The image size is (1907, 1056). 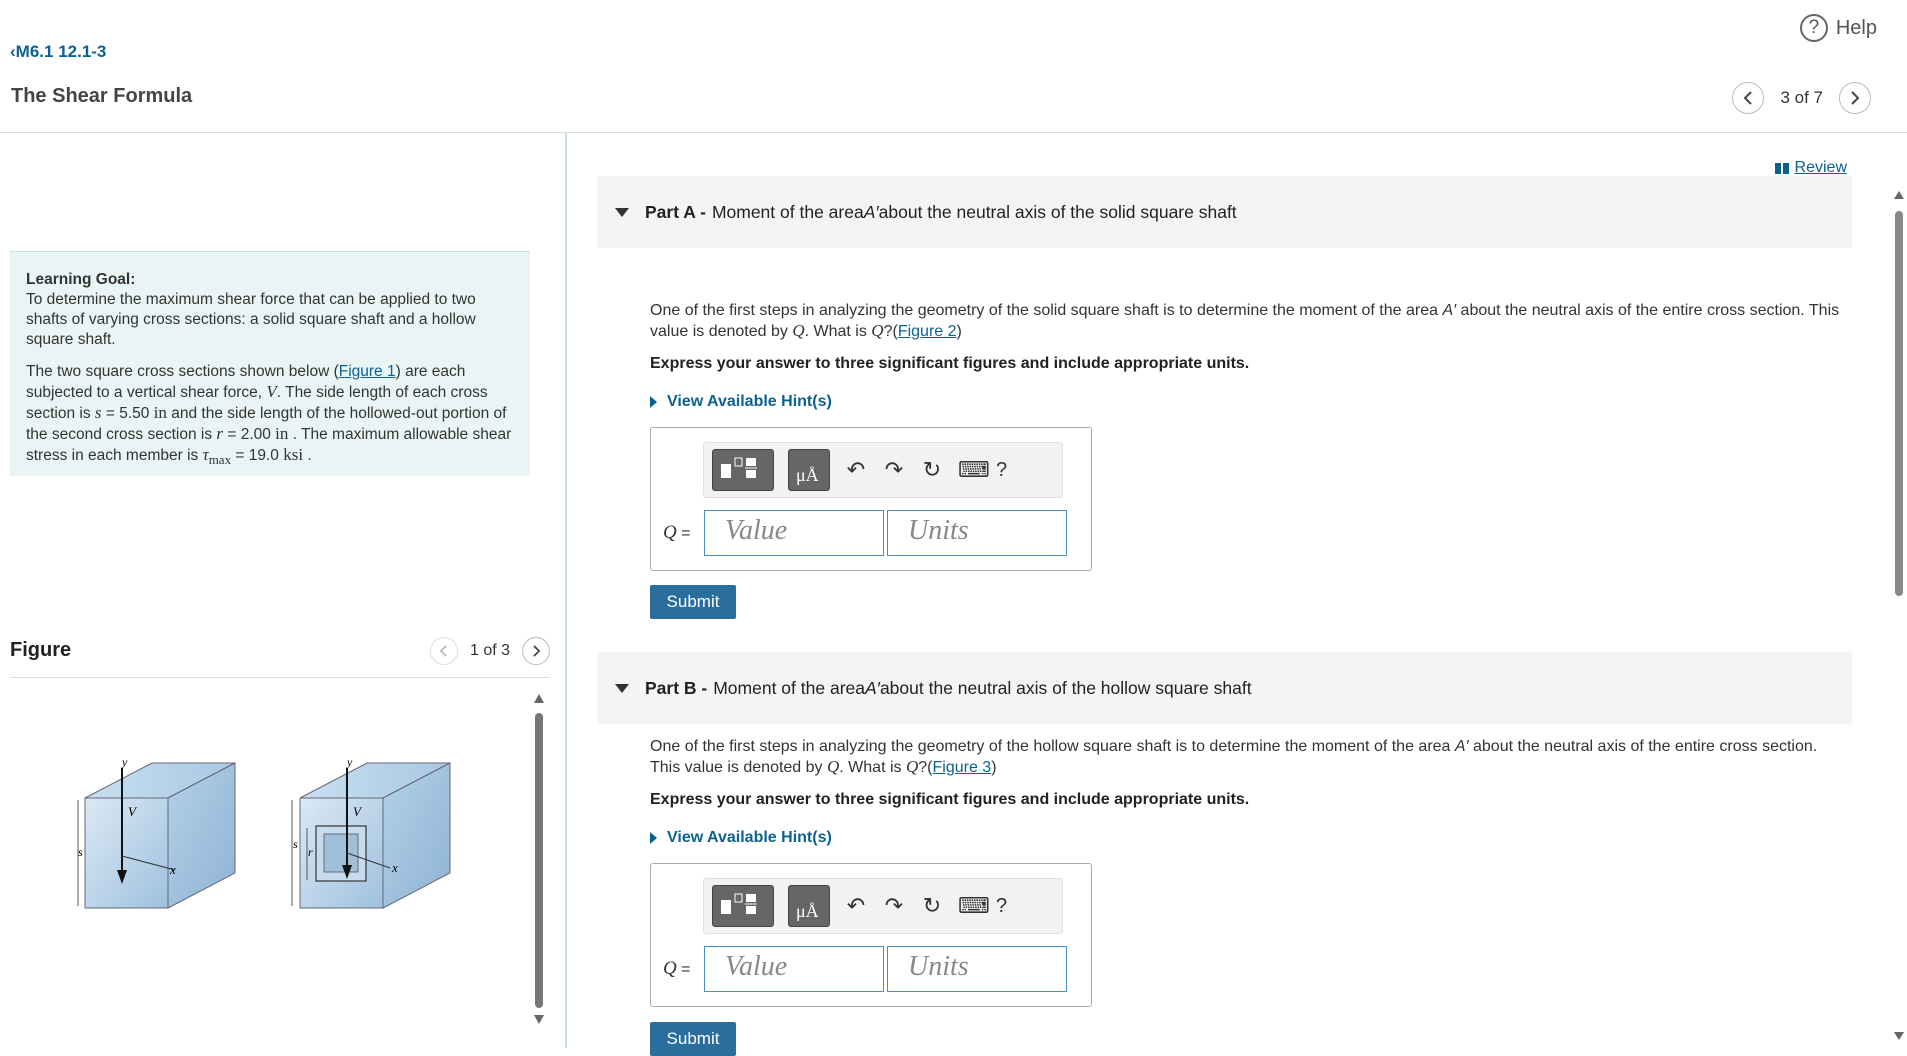 I want to click on figure-pager-label: 1 of 3, so click(x=489, y=650).